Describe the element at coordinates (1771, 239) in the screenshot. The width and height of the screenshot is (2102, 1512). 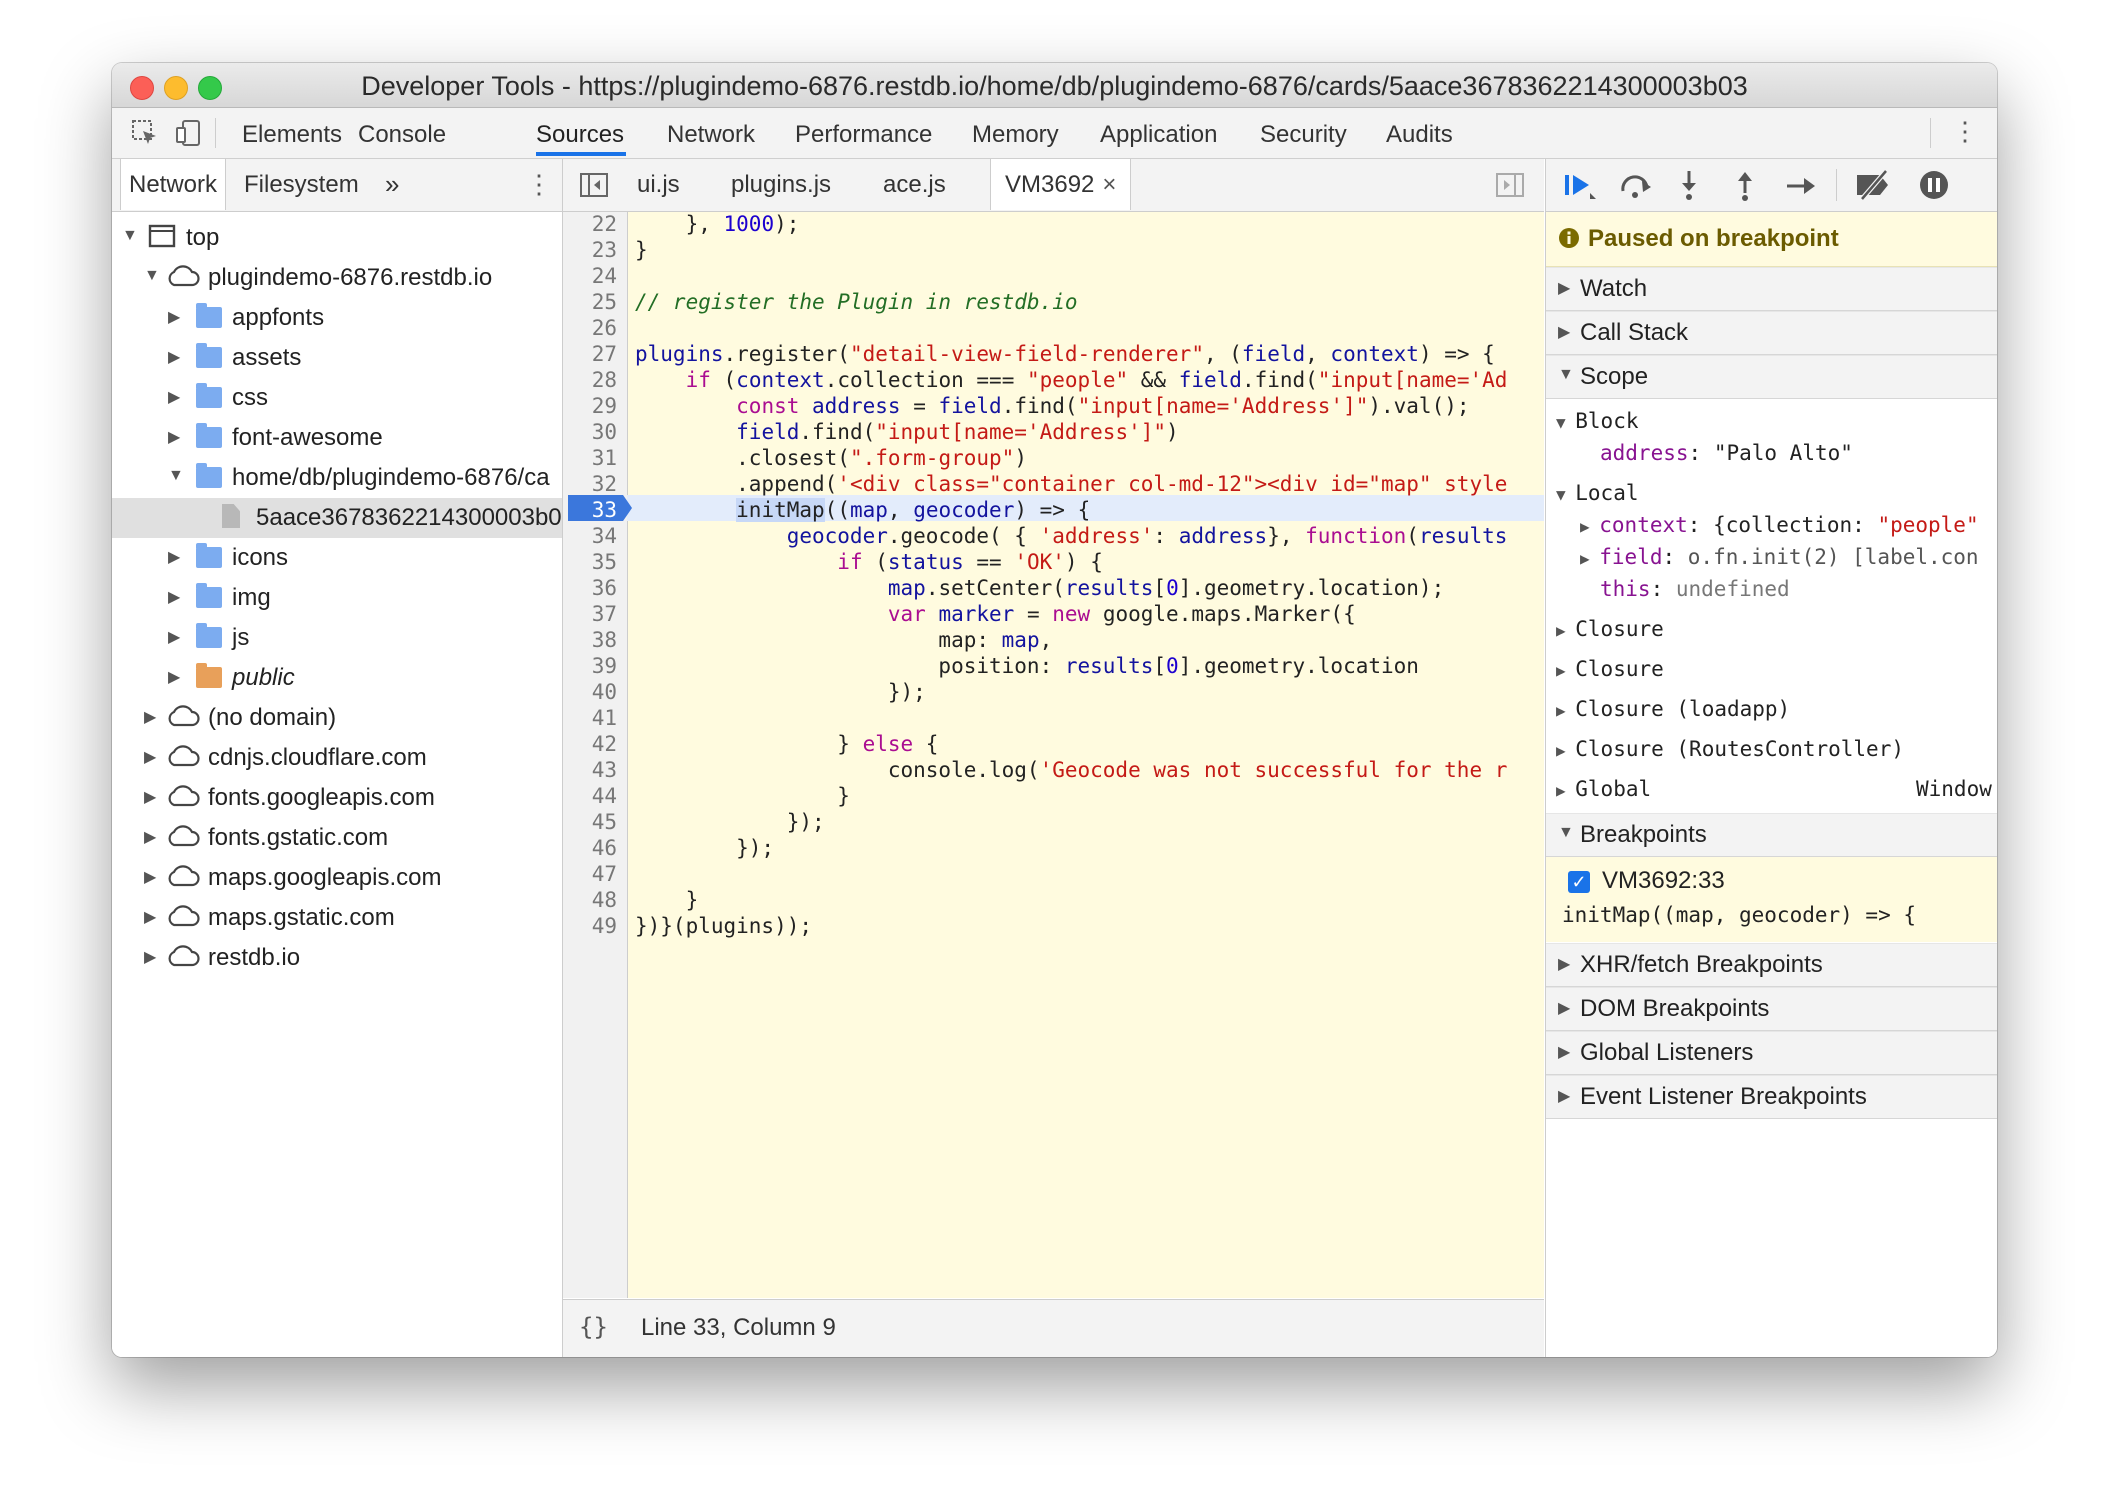
I see `paused-banner: Paused on breakpoint` at that location.